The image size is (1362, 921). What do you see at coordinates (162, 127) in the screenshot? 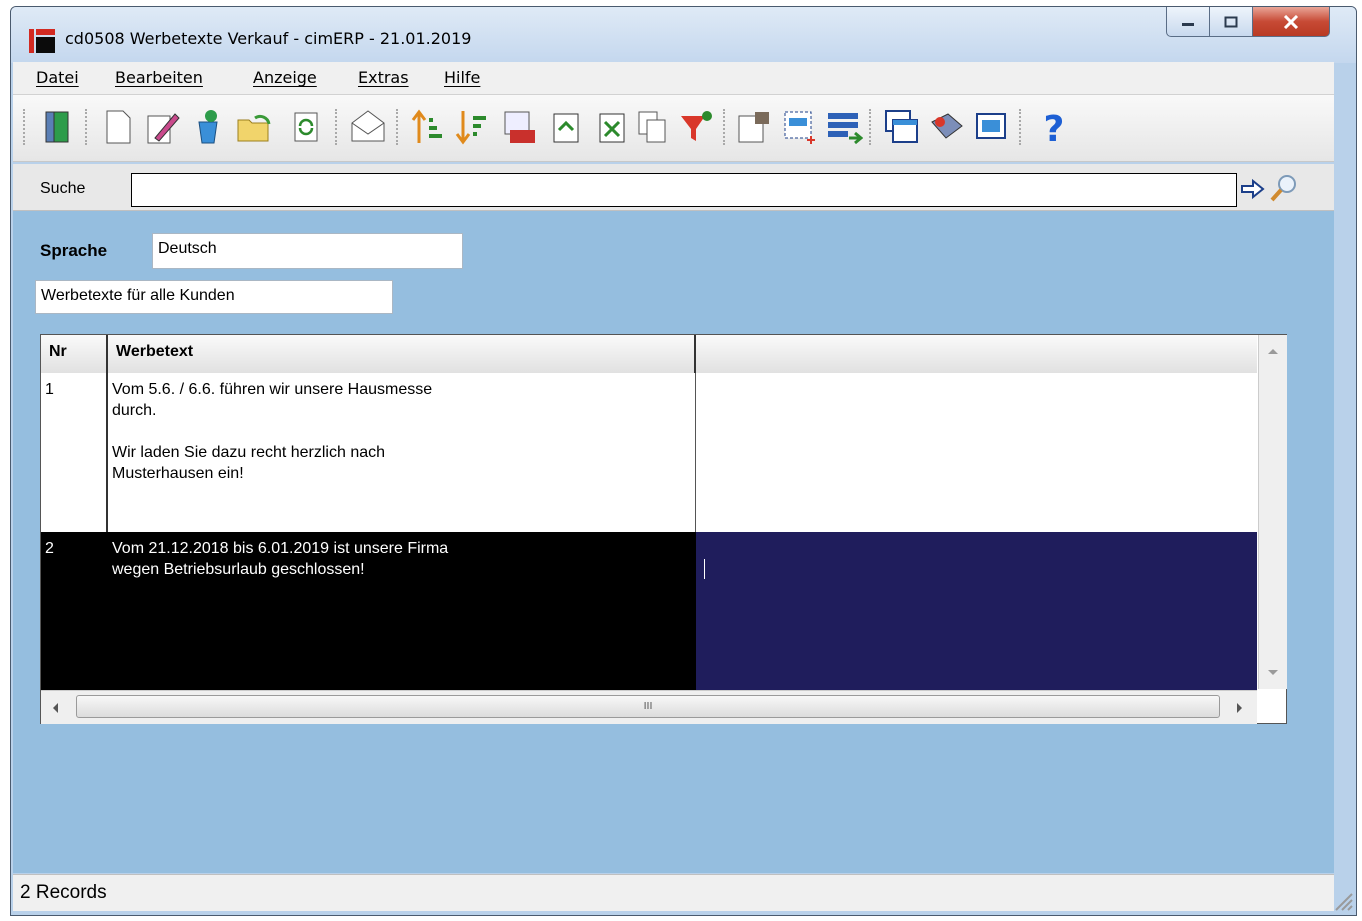
I see `edit-pencil-icon` at bounding box center [162, 127].